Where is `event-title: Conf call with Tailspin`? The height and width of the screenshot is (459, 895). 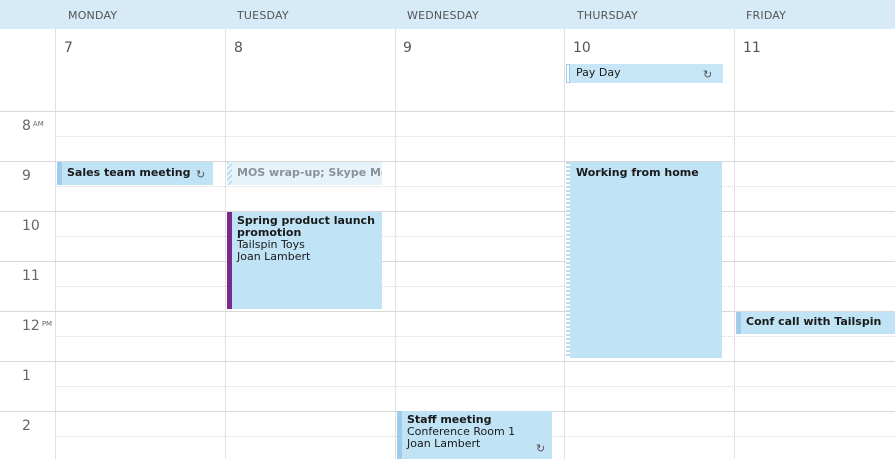 event-title: Conf call with Tailspin is located at coordinates (814, 321).